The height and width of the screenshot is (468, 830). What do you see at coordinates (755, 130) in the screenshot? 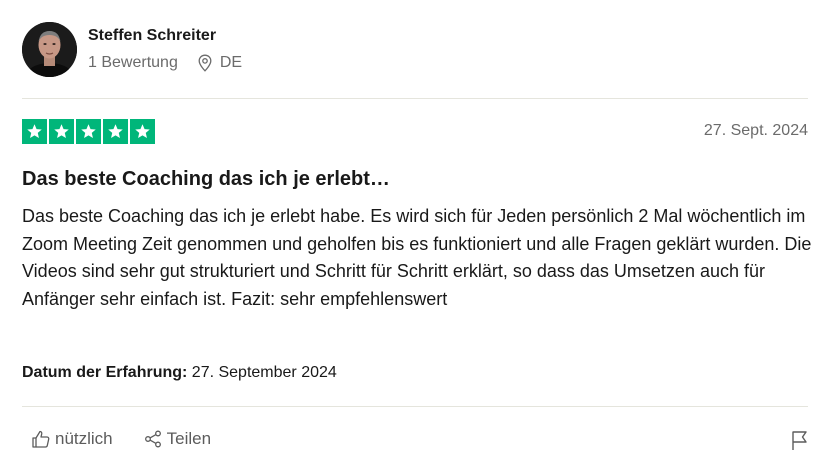
I see `review-date: 27. Sept. 2024` at bounding box center [755, 130].